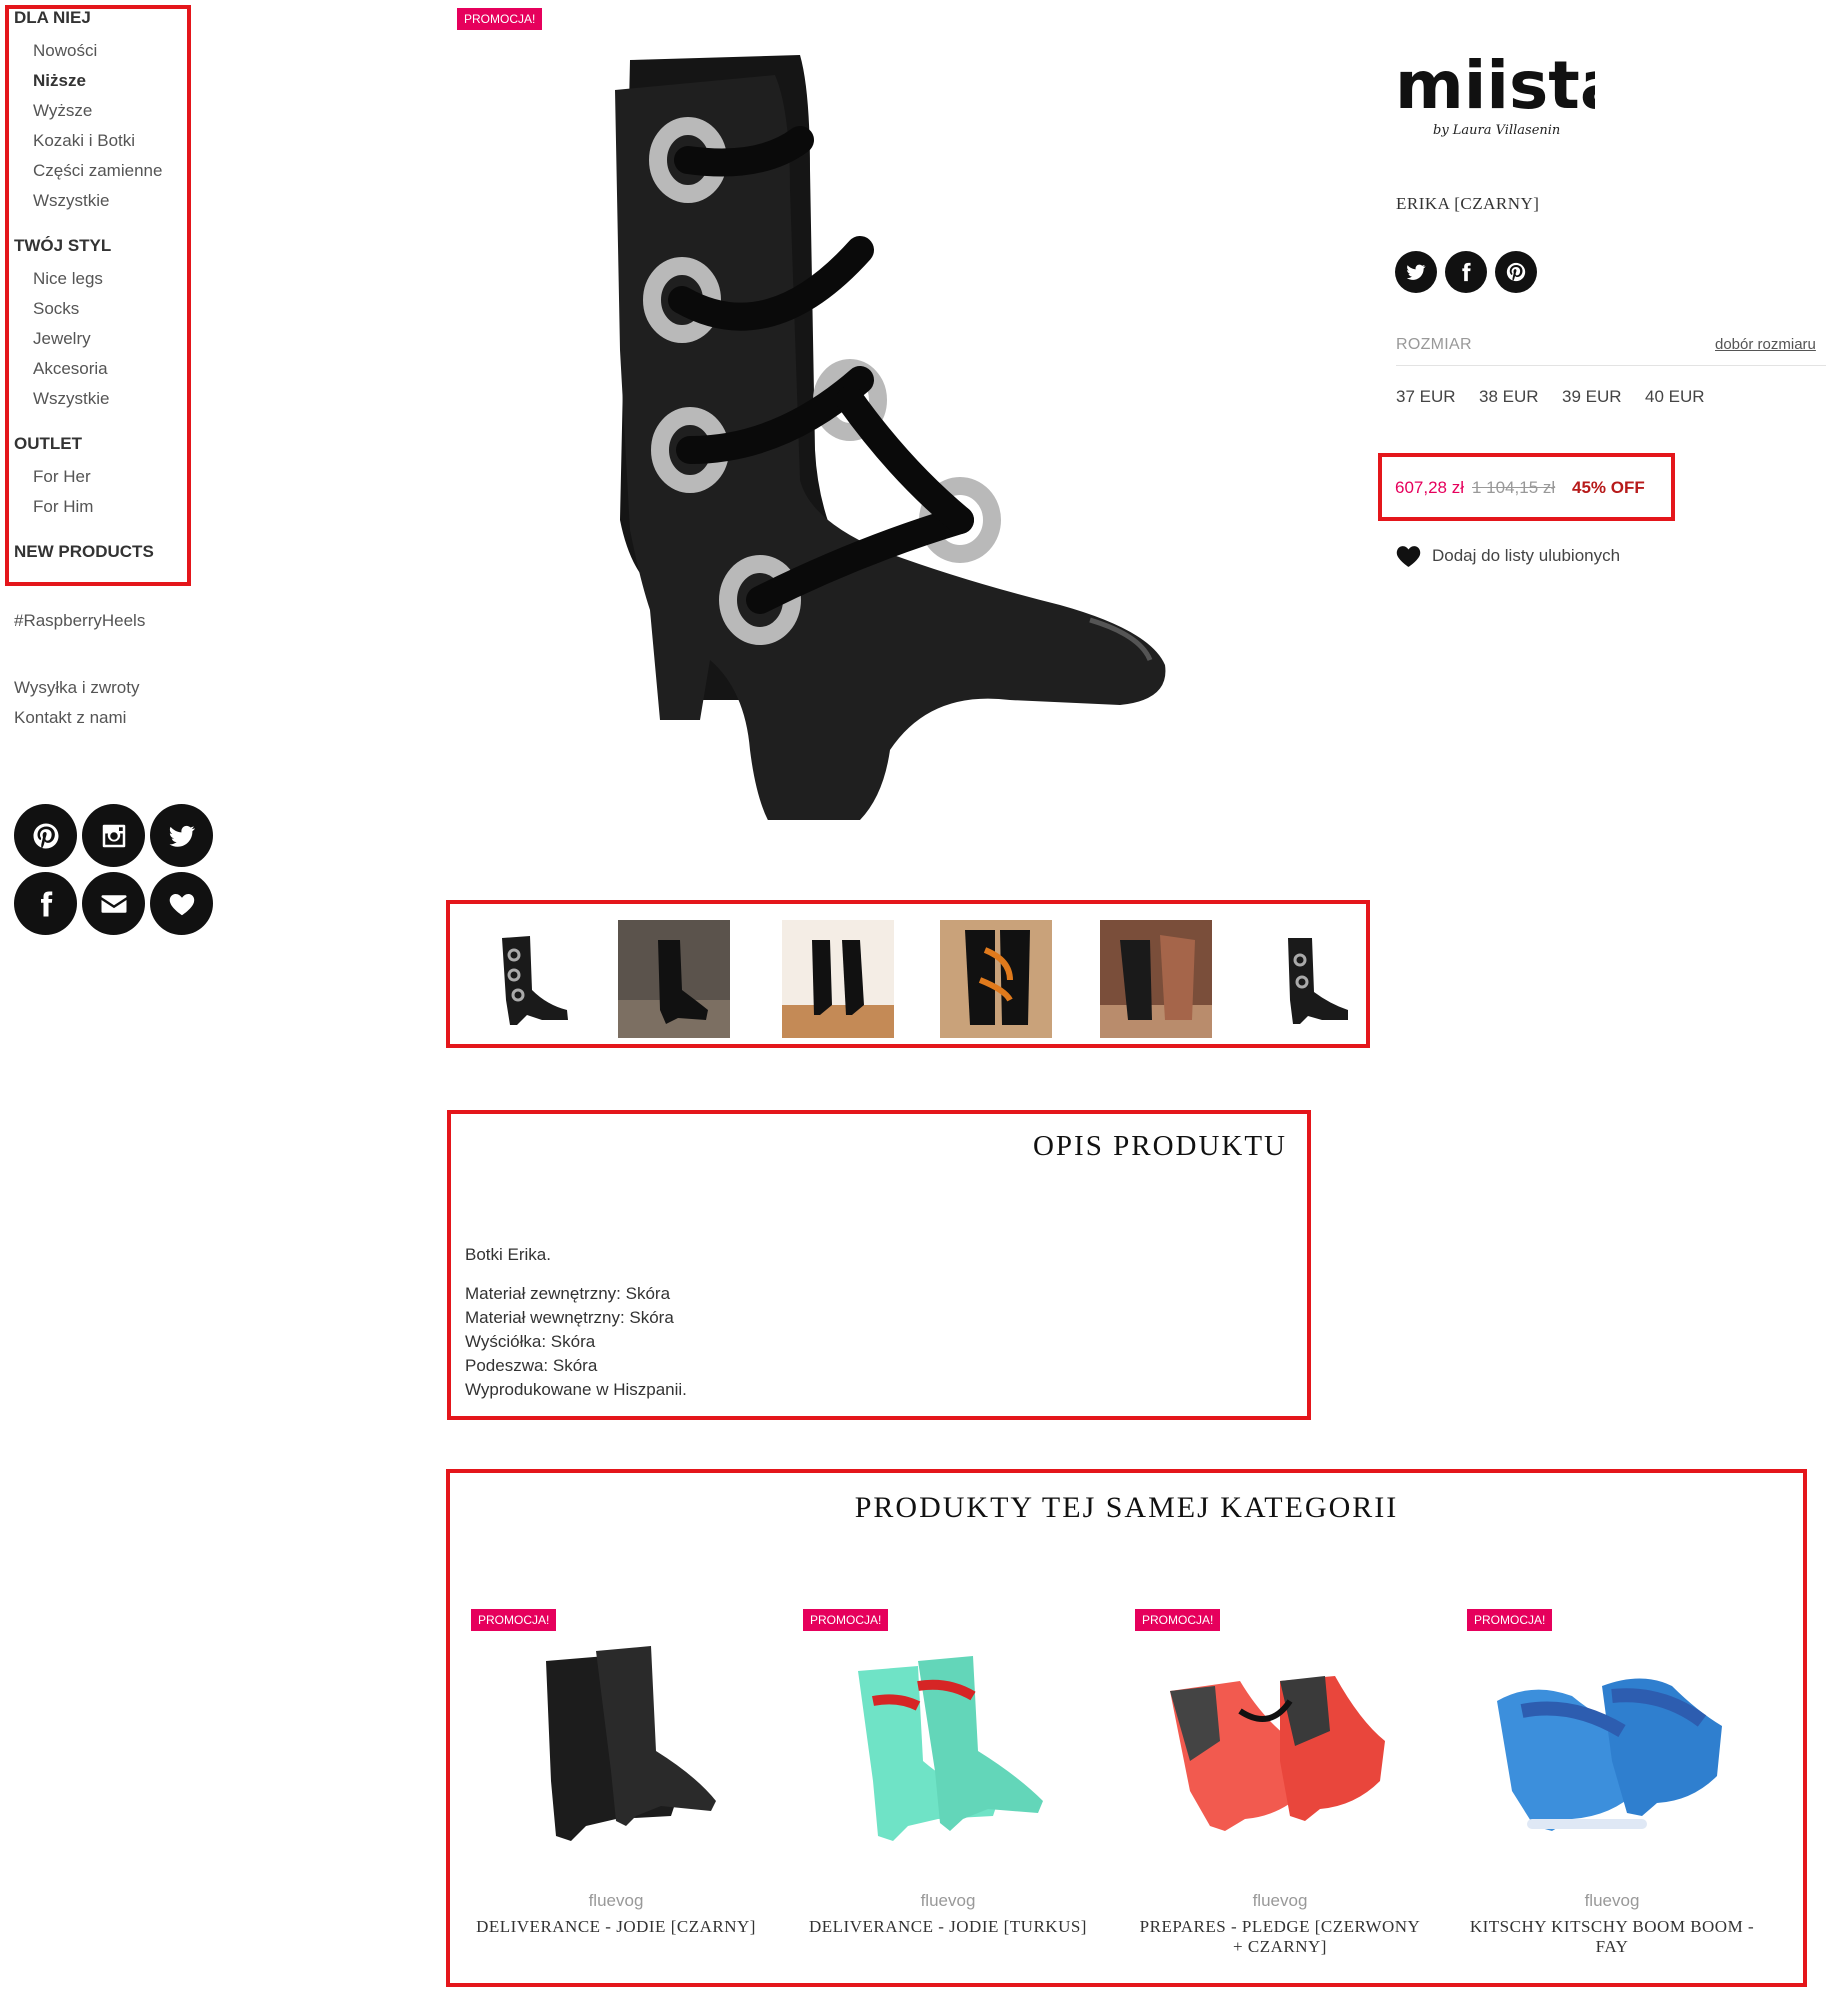 The image size is (1840, 2009). What do you see at coordinates (1592, 397) in the screenshot?
I see `size-option-39: 39 EUR` at bounding box center [1592, 397].